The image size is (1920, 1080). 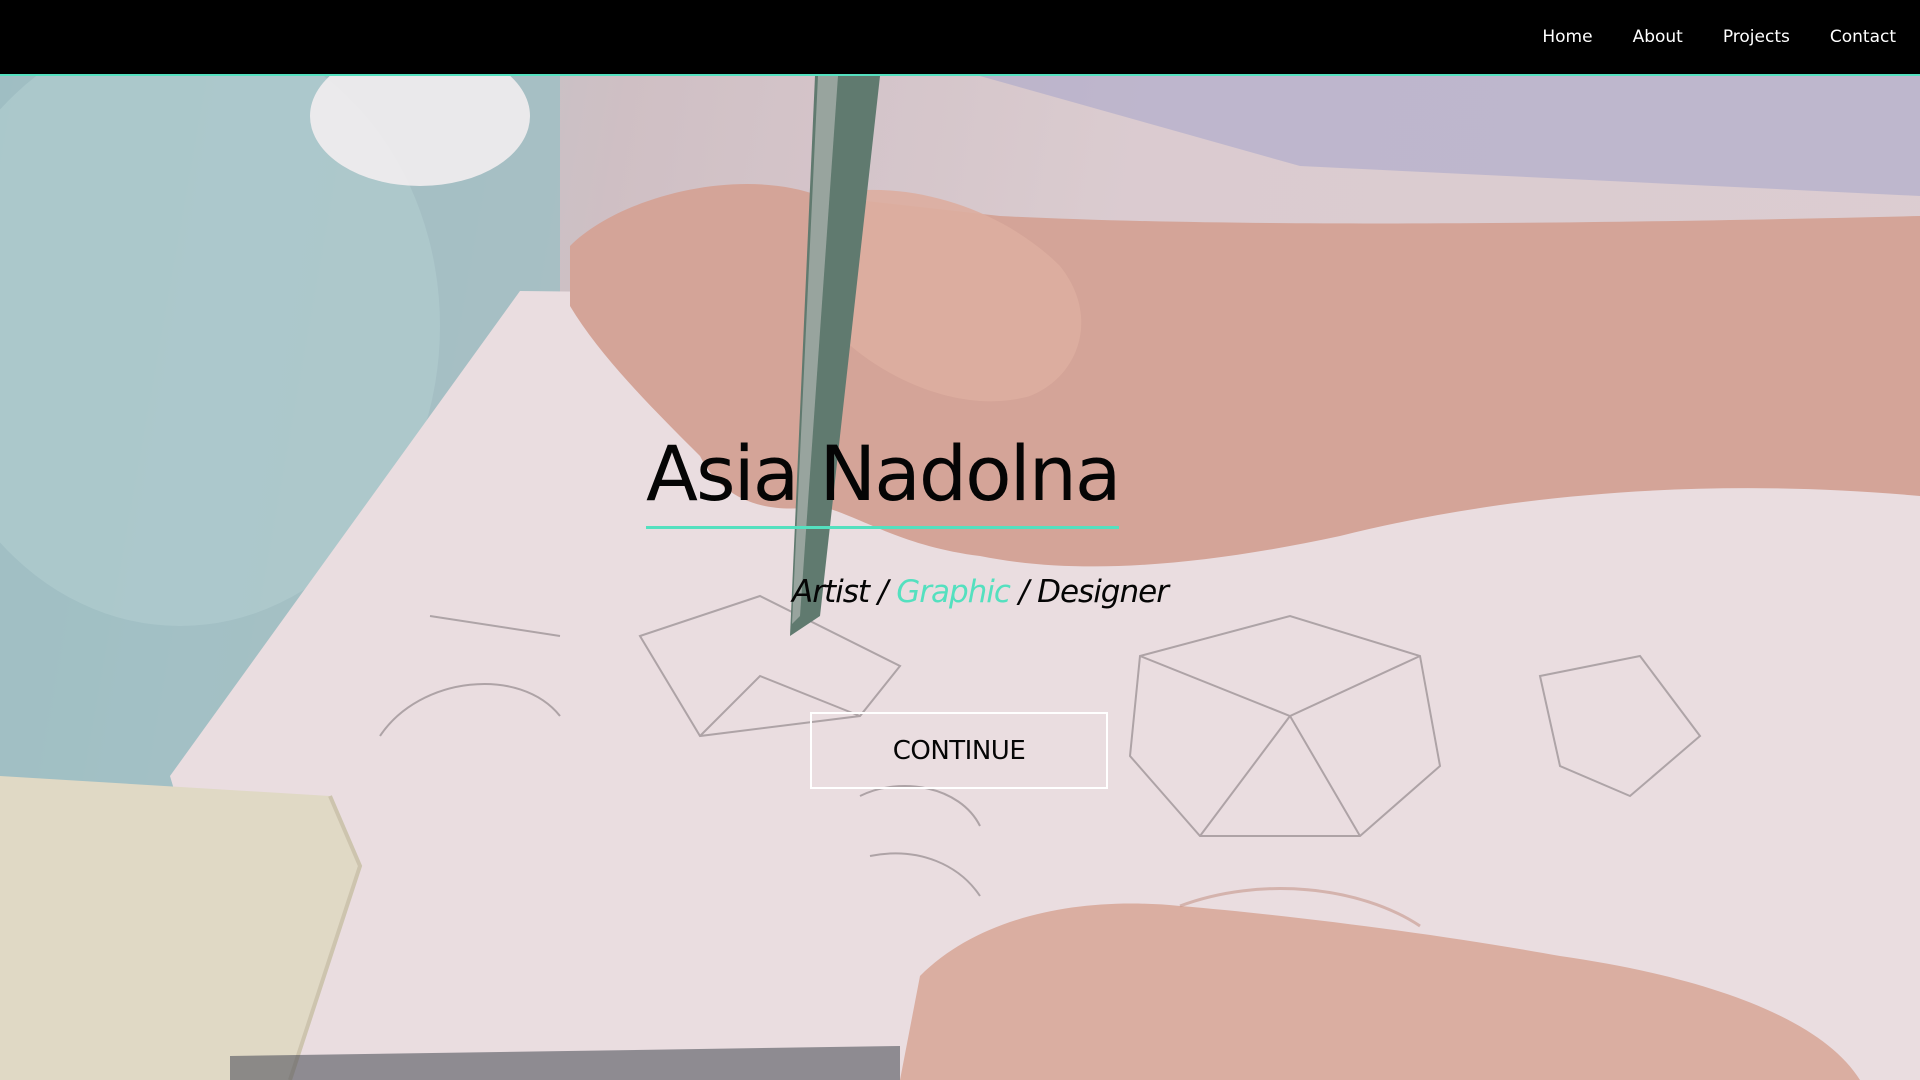 I want to click on hero-subtitle: Artist / Graphic / Designer, so click(x=960, y=592).